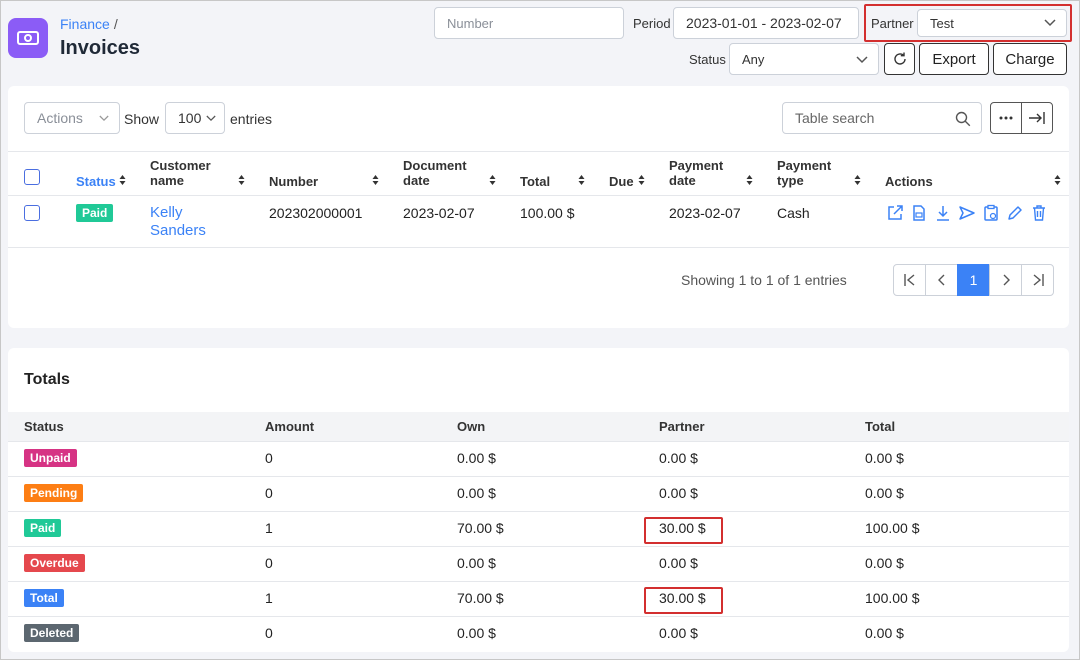  What do you see at coordinates (95, 213) in the screenshot?
I see `status-badge: Paid` at bounding box center [95, 213].